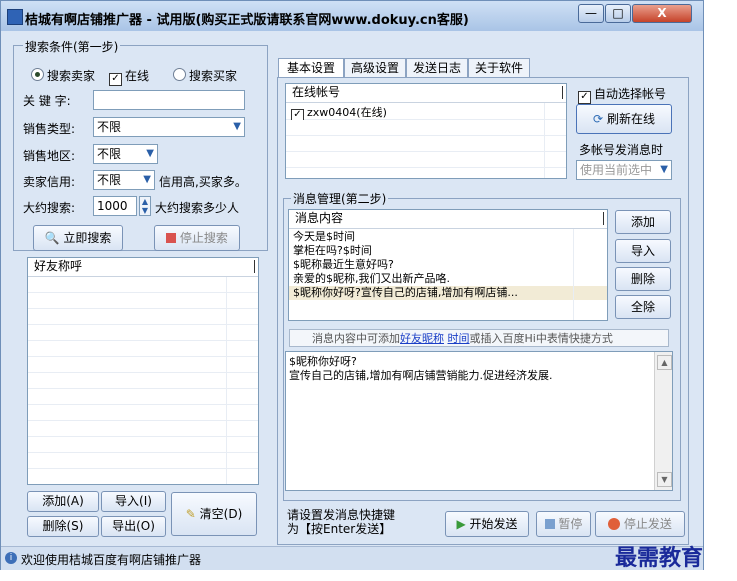 This screenshot has height=581, width=737. I want to click on approx-label: 大约搜索:, so click(49, 208).